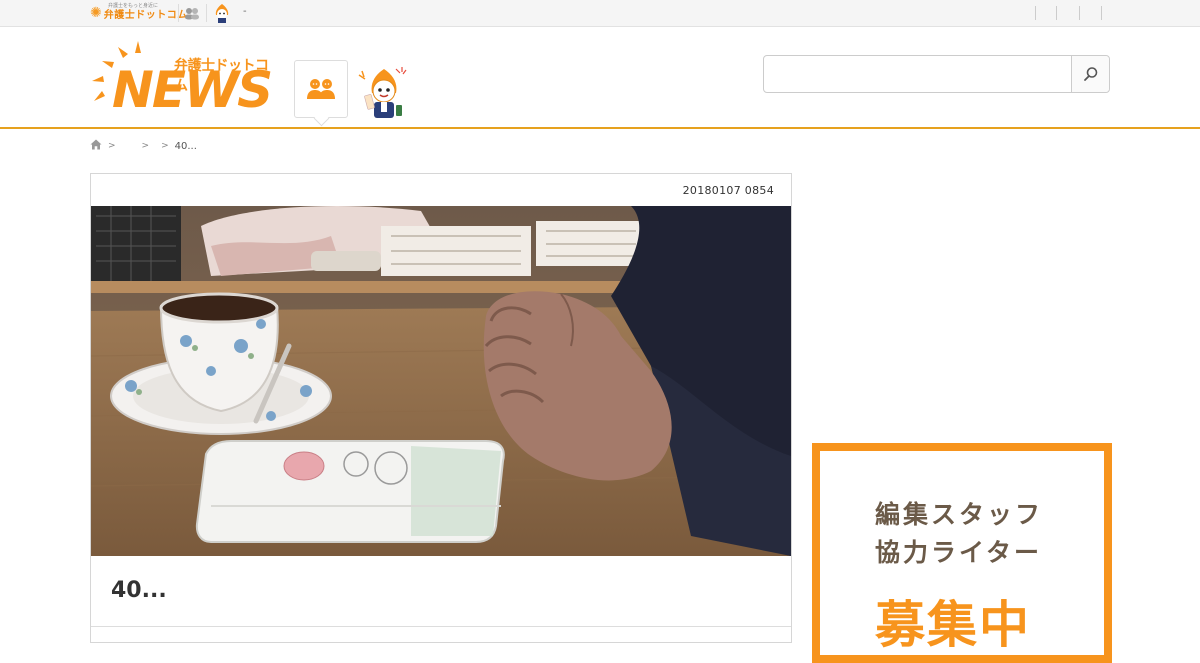 Image resolution: width=1200 pixels, height=663 pixels. Describe the element at coordinates (245, 11) in the screenshot. I see `topbar-text: -` at that location.